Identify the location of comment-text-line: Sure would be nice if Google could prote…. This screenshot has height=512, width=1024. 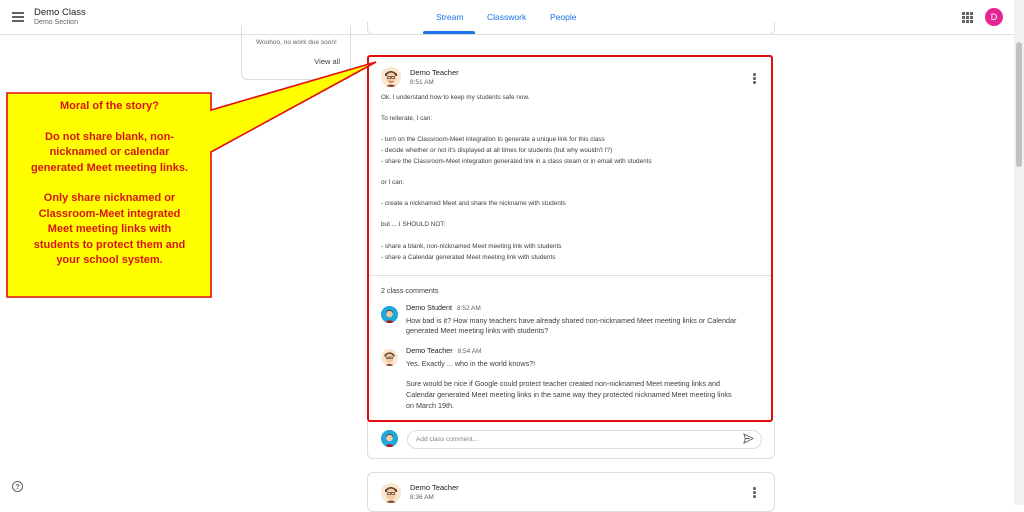
(563, 383).